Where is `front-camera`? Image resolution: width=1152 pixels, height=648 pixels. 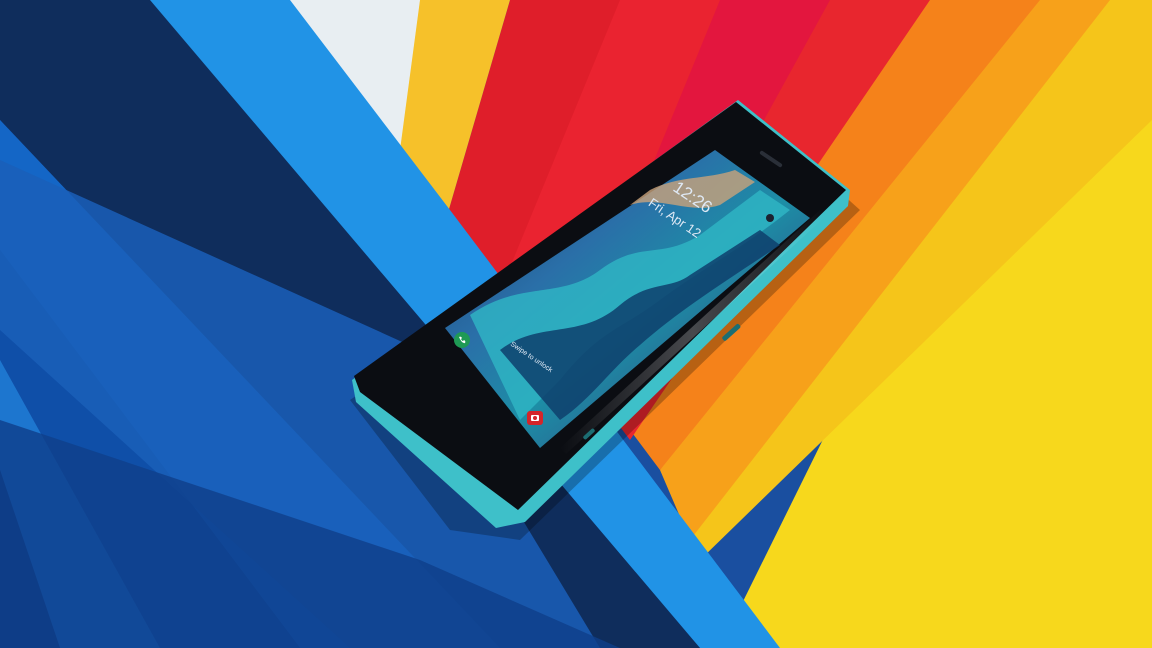
front-camera is located at coordinates (770, 218).